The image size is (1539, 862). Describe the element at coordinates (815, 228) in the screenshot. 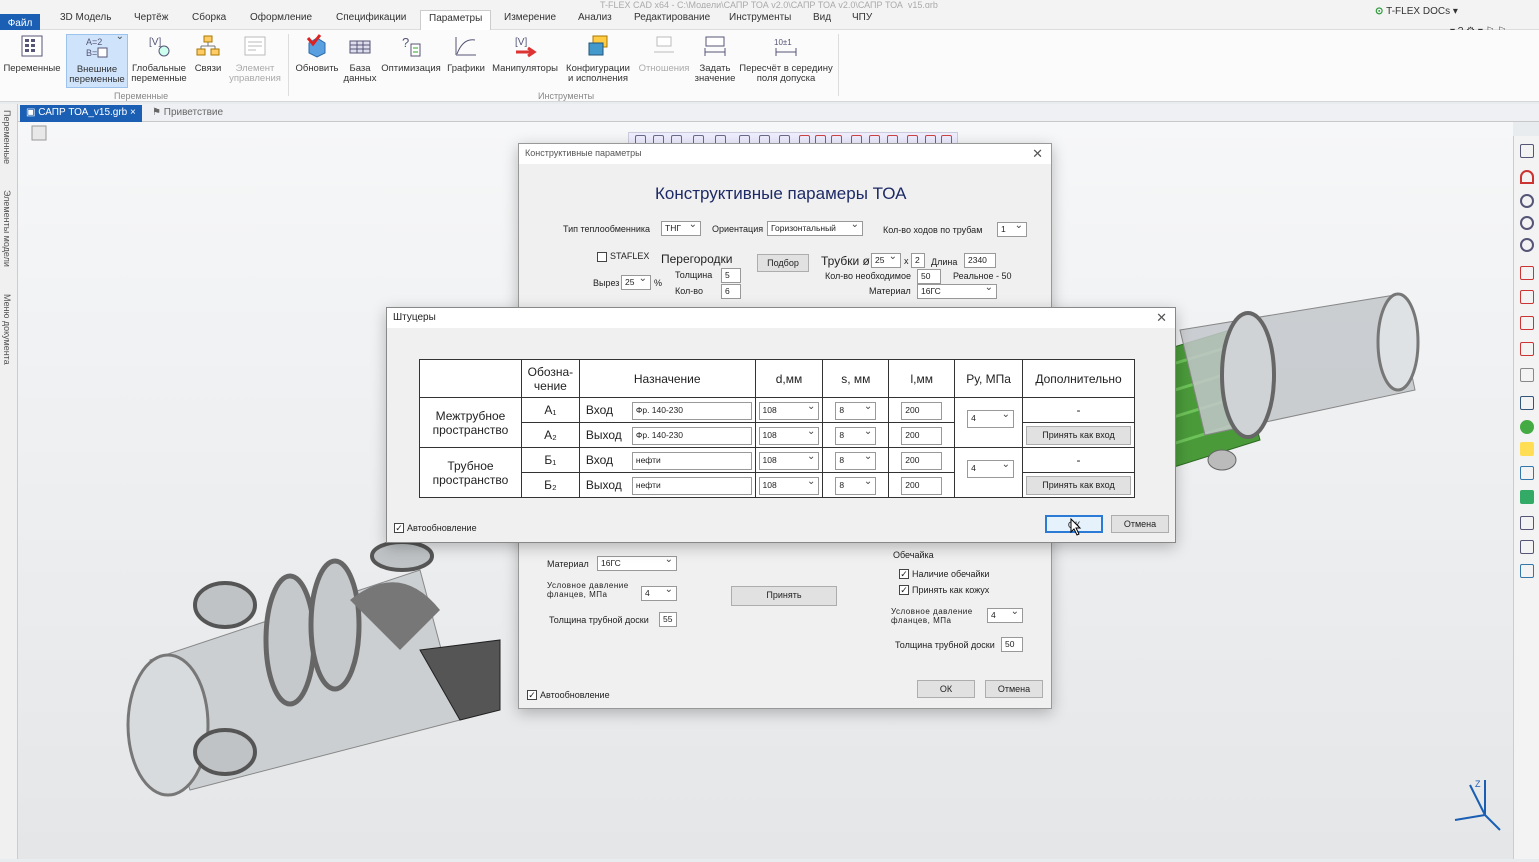

I see `orientation-select: Горизонтальный` at that location.